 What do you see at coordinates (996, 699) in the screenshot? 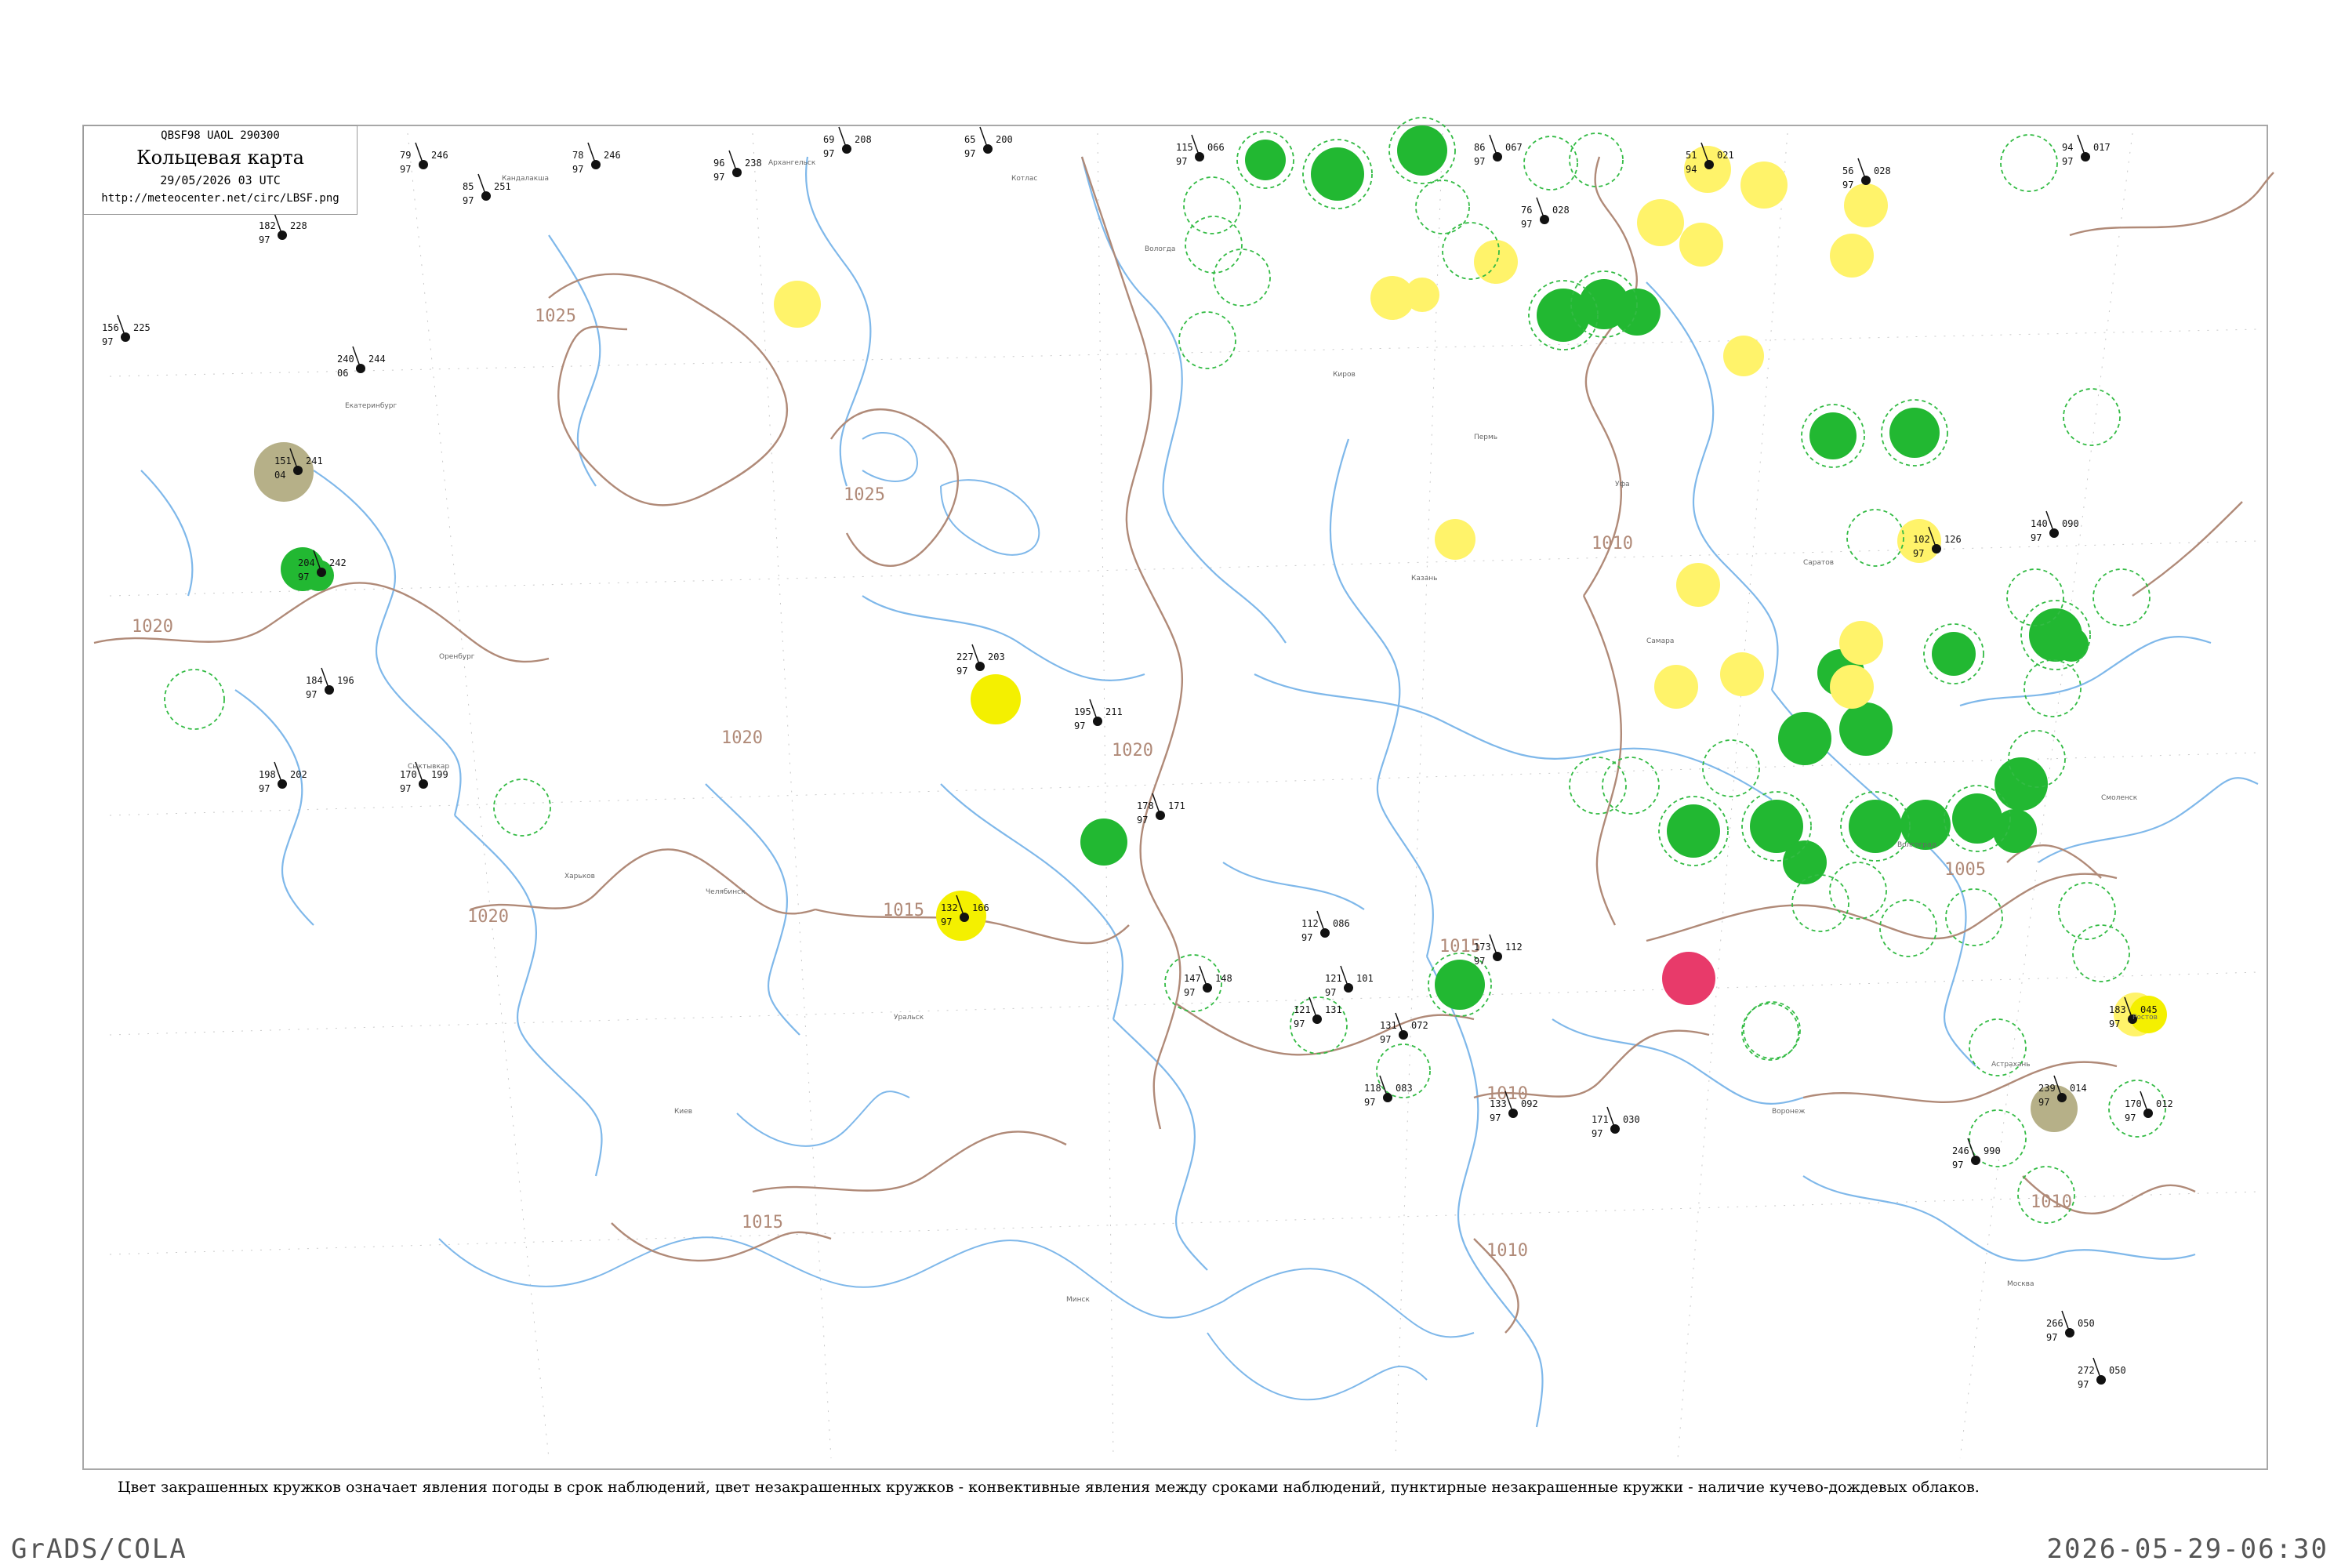
I see `storm-circle` at bounding box center [996, 699].